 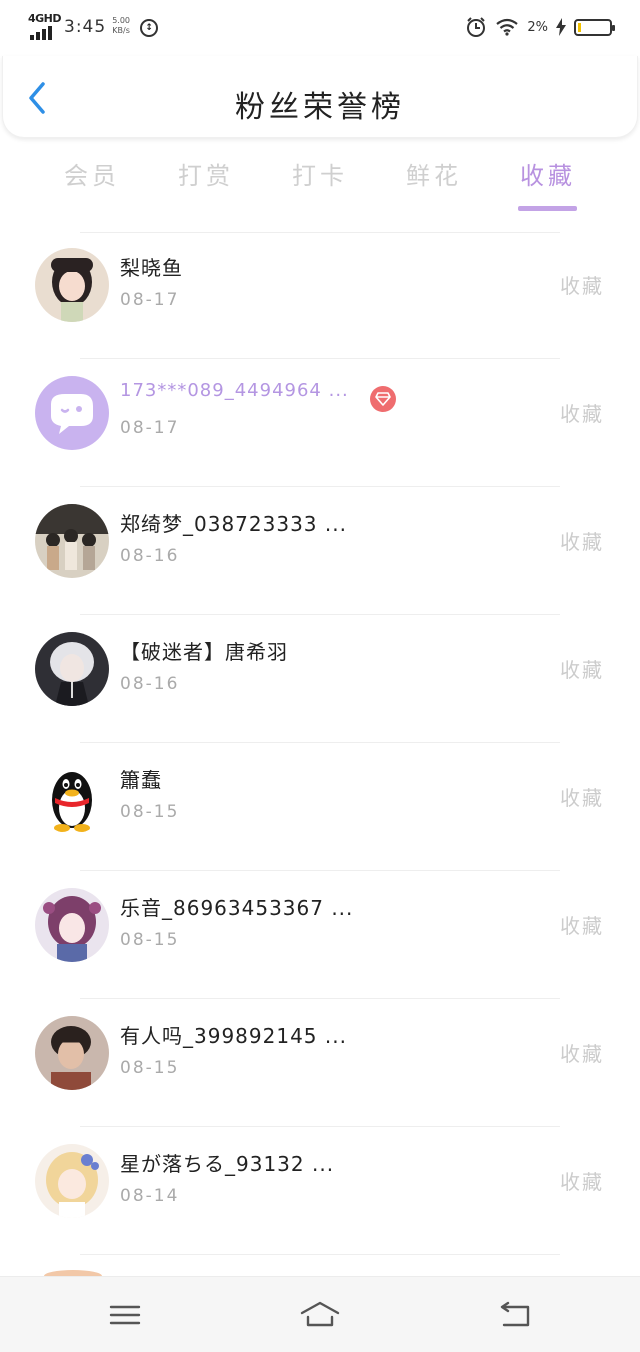 I want to click on default-chat-avatar, so click(x=72, y=413).